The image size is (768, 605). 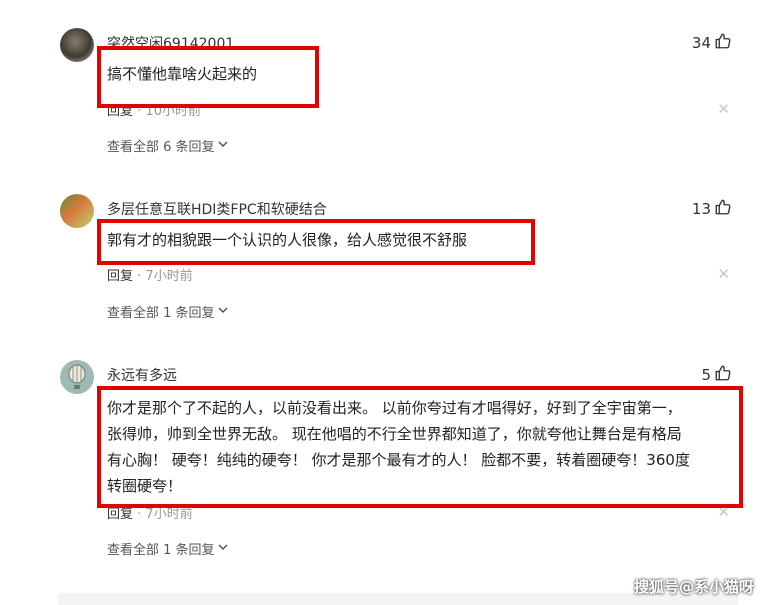 What do you see at coordinates (712, 43) in the screenshot?
I see `like-button: 34` at bounding box center [712, 43].